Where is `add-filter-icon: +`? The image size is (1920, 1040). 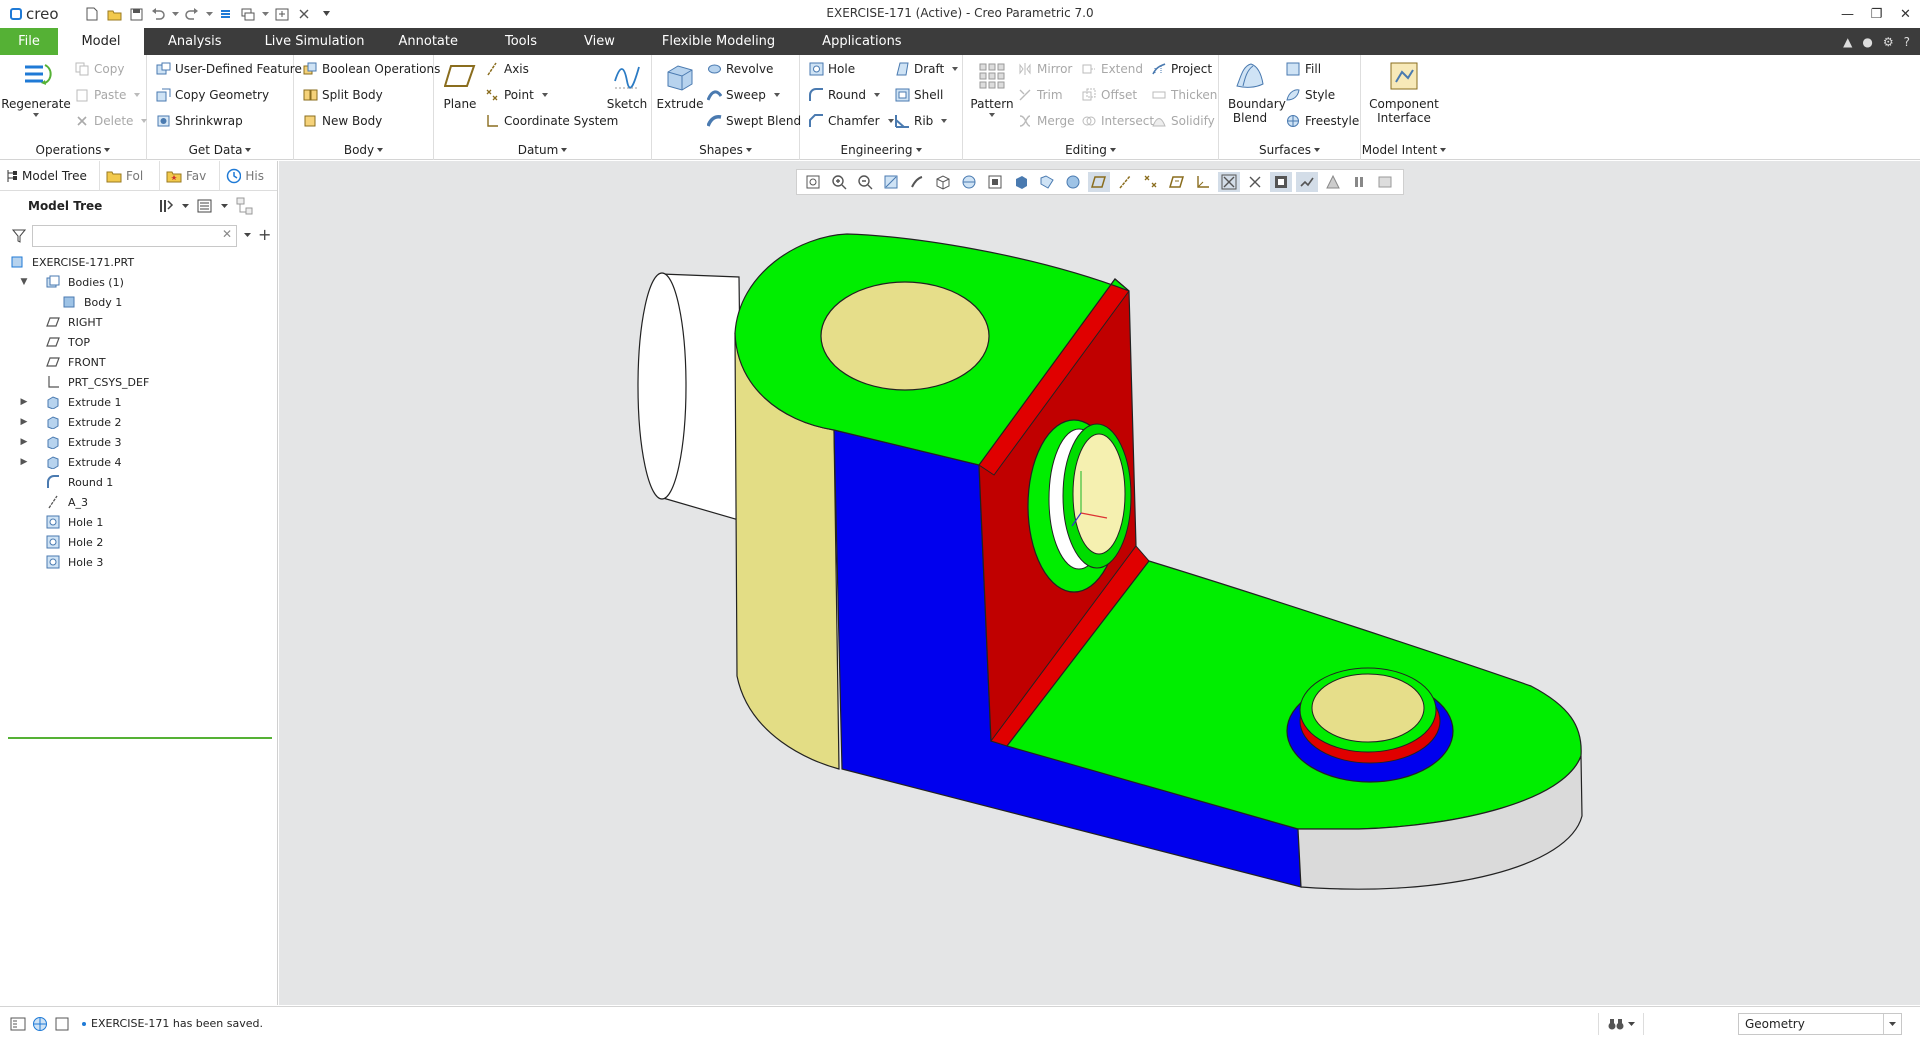 add-filter-icon: + is located at coordinates (264, 234).